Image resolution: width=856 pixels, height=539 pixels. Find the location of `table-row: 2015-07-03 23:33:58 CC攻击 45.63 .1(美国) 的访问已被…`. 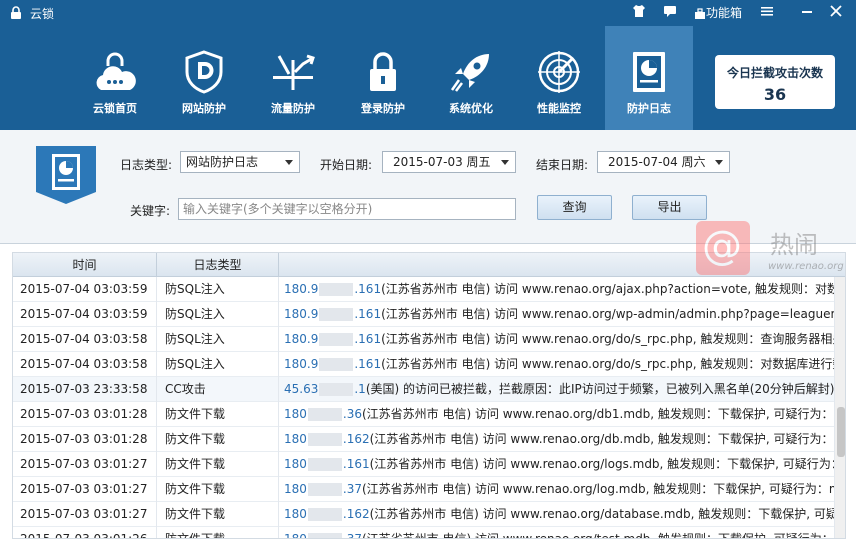

table-row: 2015-07-03 23:33:58 CC攻击 45.63 .1(美国) 的访问已被… is located at coordinates (424, 389).